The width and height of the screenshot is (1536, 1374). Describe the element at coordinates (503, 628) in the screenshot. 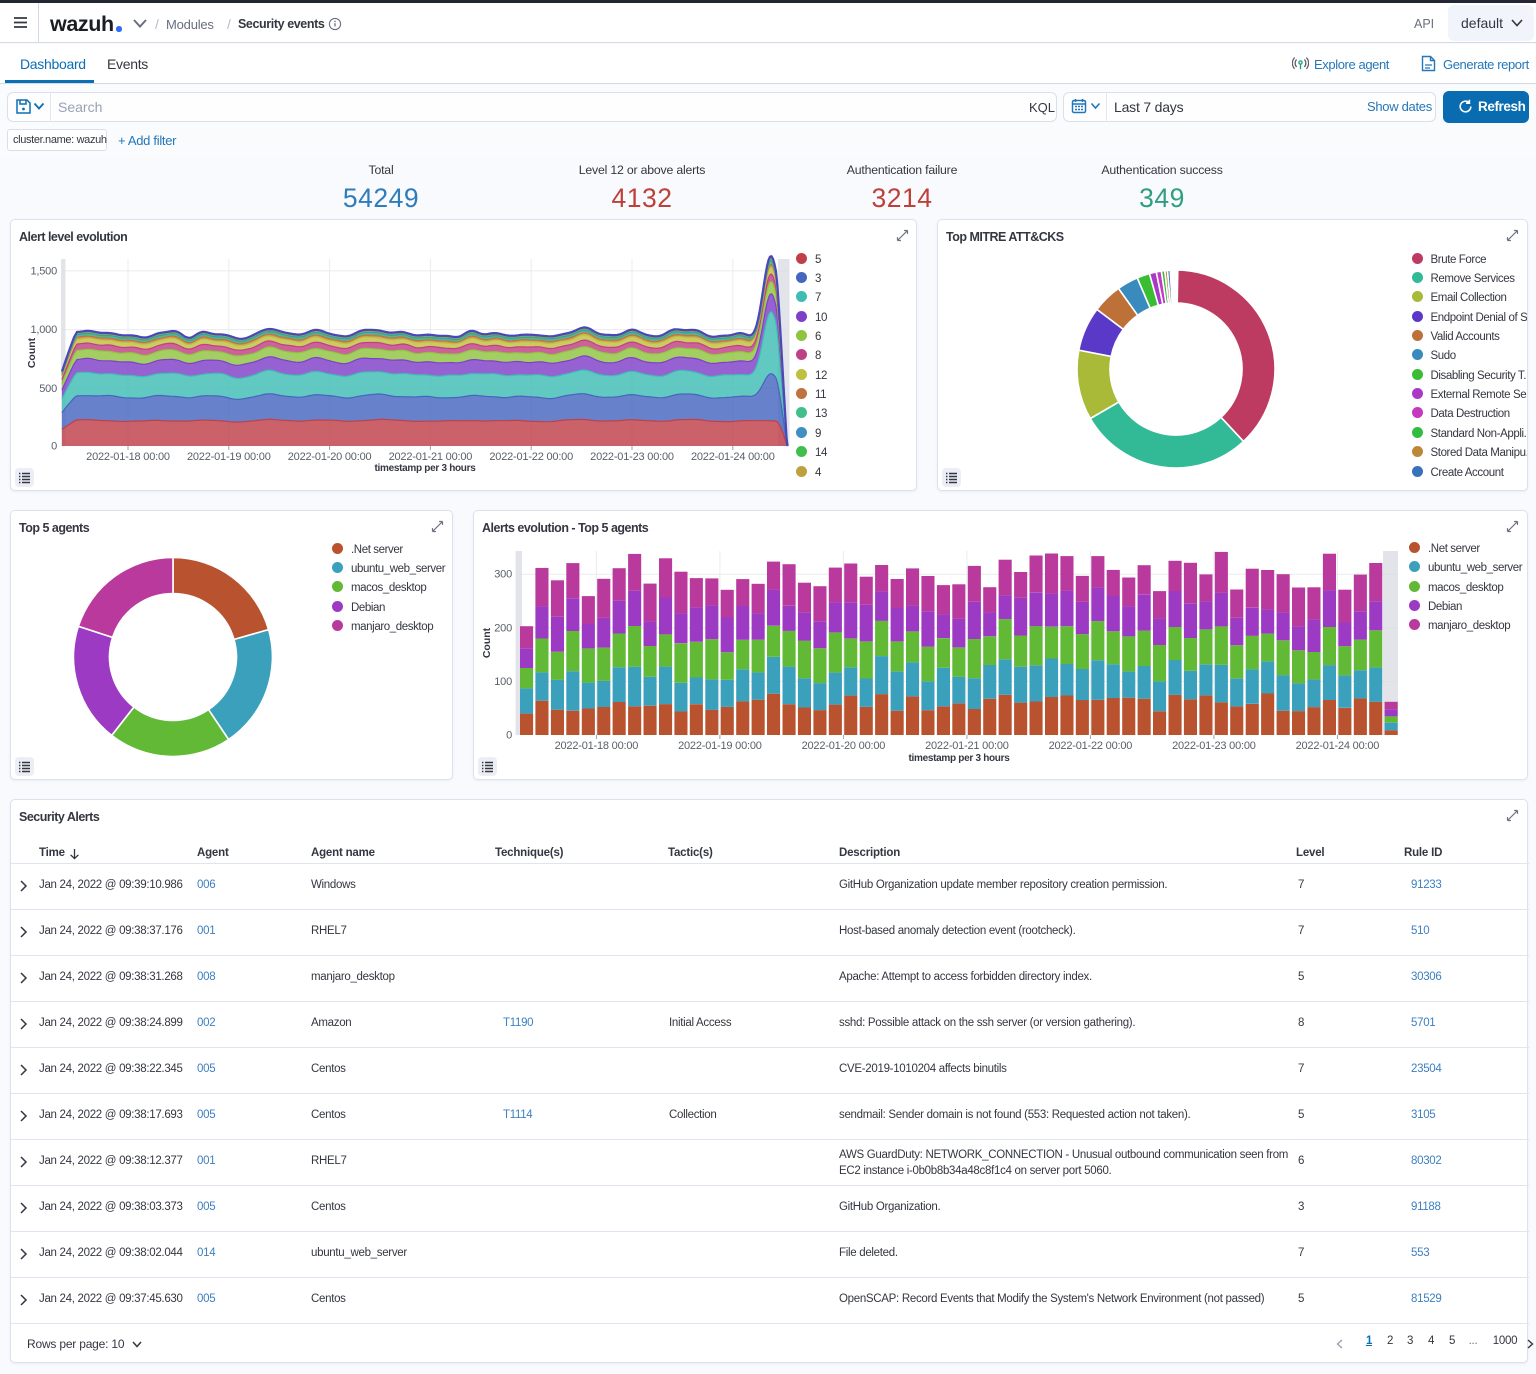

I see `svg-text: 200` at that location.